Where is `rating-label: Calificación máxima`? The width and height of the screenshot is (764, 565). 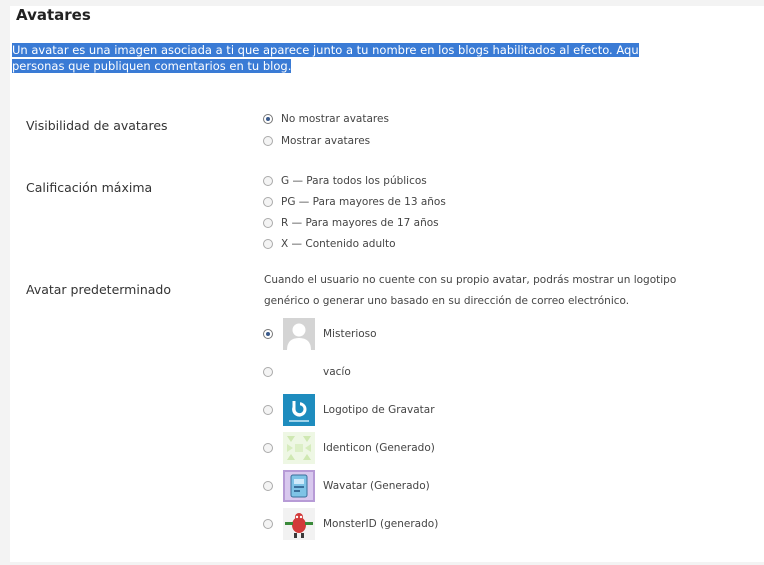
rating-label: Calificación máxima is located at coordinates (89, 187).